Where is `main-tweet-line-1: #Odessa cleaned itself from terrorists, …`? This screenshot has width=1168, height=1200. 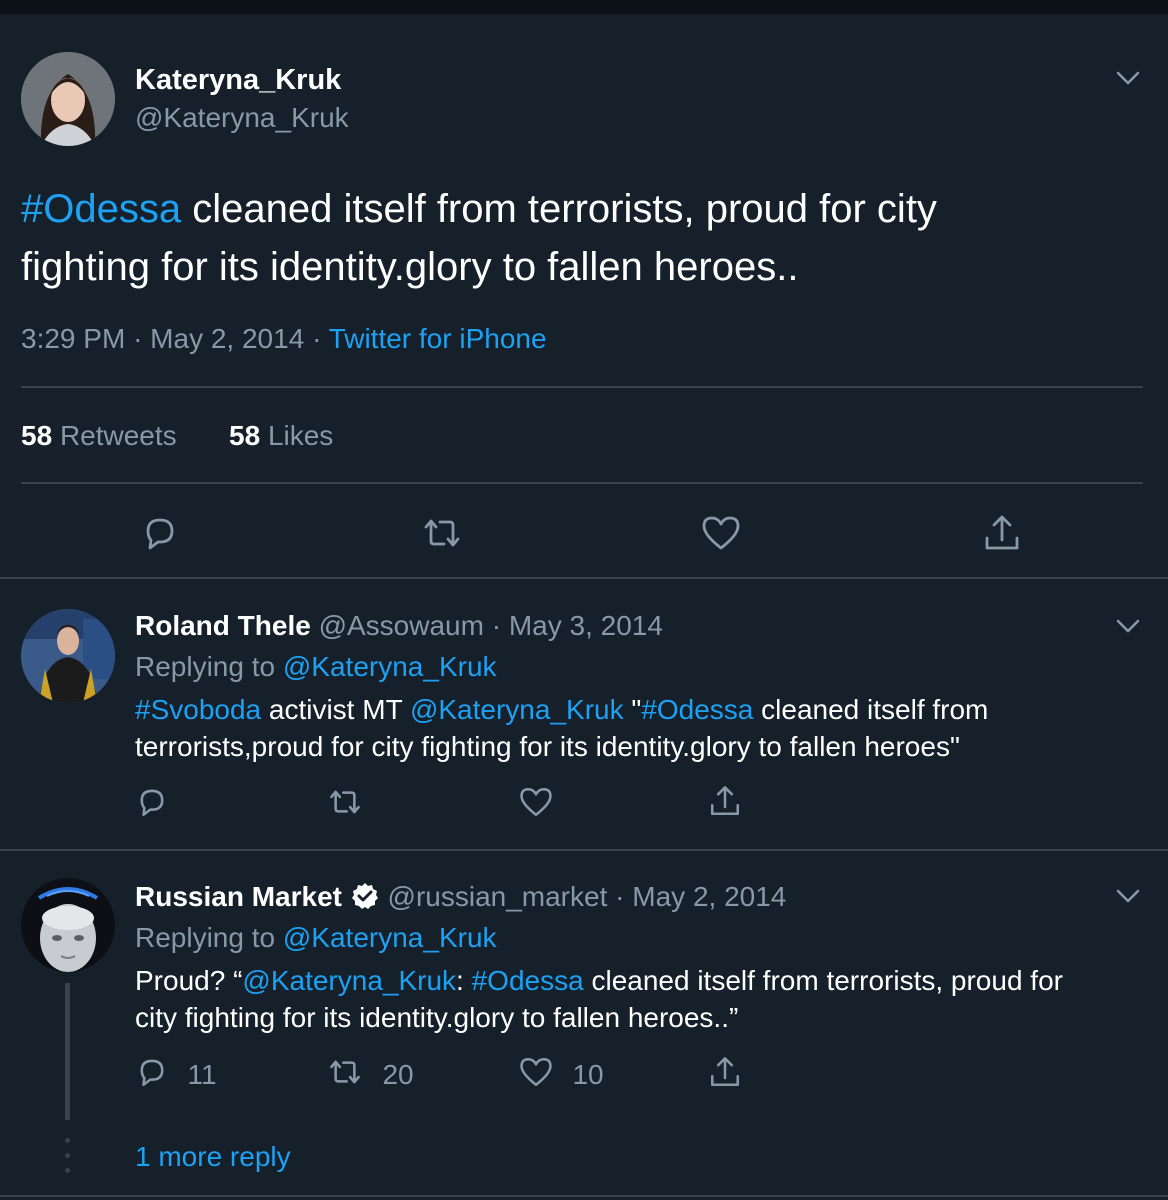 main-tweet-line-1: #Odessa cleaned itself from terrorists, … is located at coordinates (581, 209).